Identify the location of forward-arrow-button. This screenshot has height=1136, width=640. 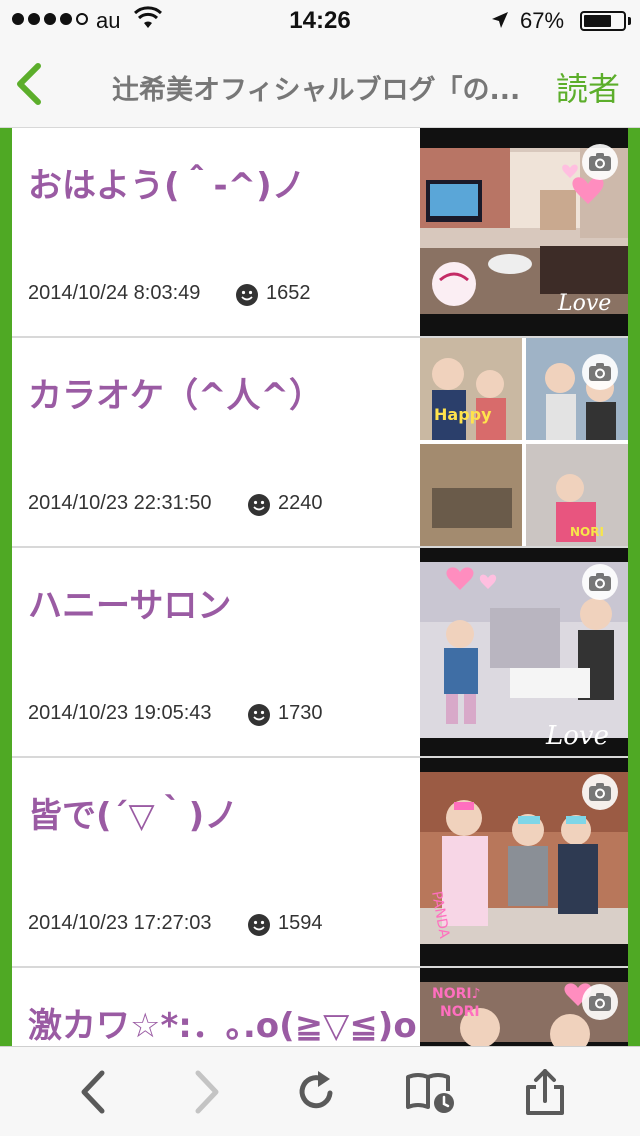
(205, 1092).